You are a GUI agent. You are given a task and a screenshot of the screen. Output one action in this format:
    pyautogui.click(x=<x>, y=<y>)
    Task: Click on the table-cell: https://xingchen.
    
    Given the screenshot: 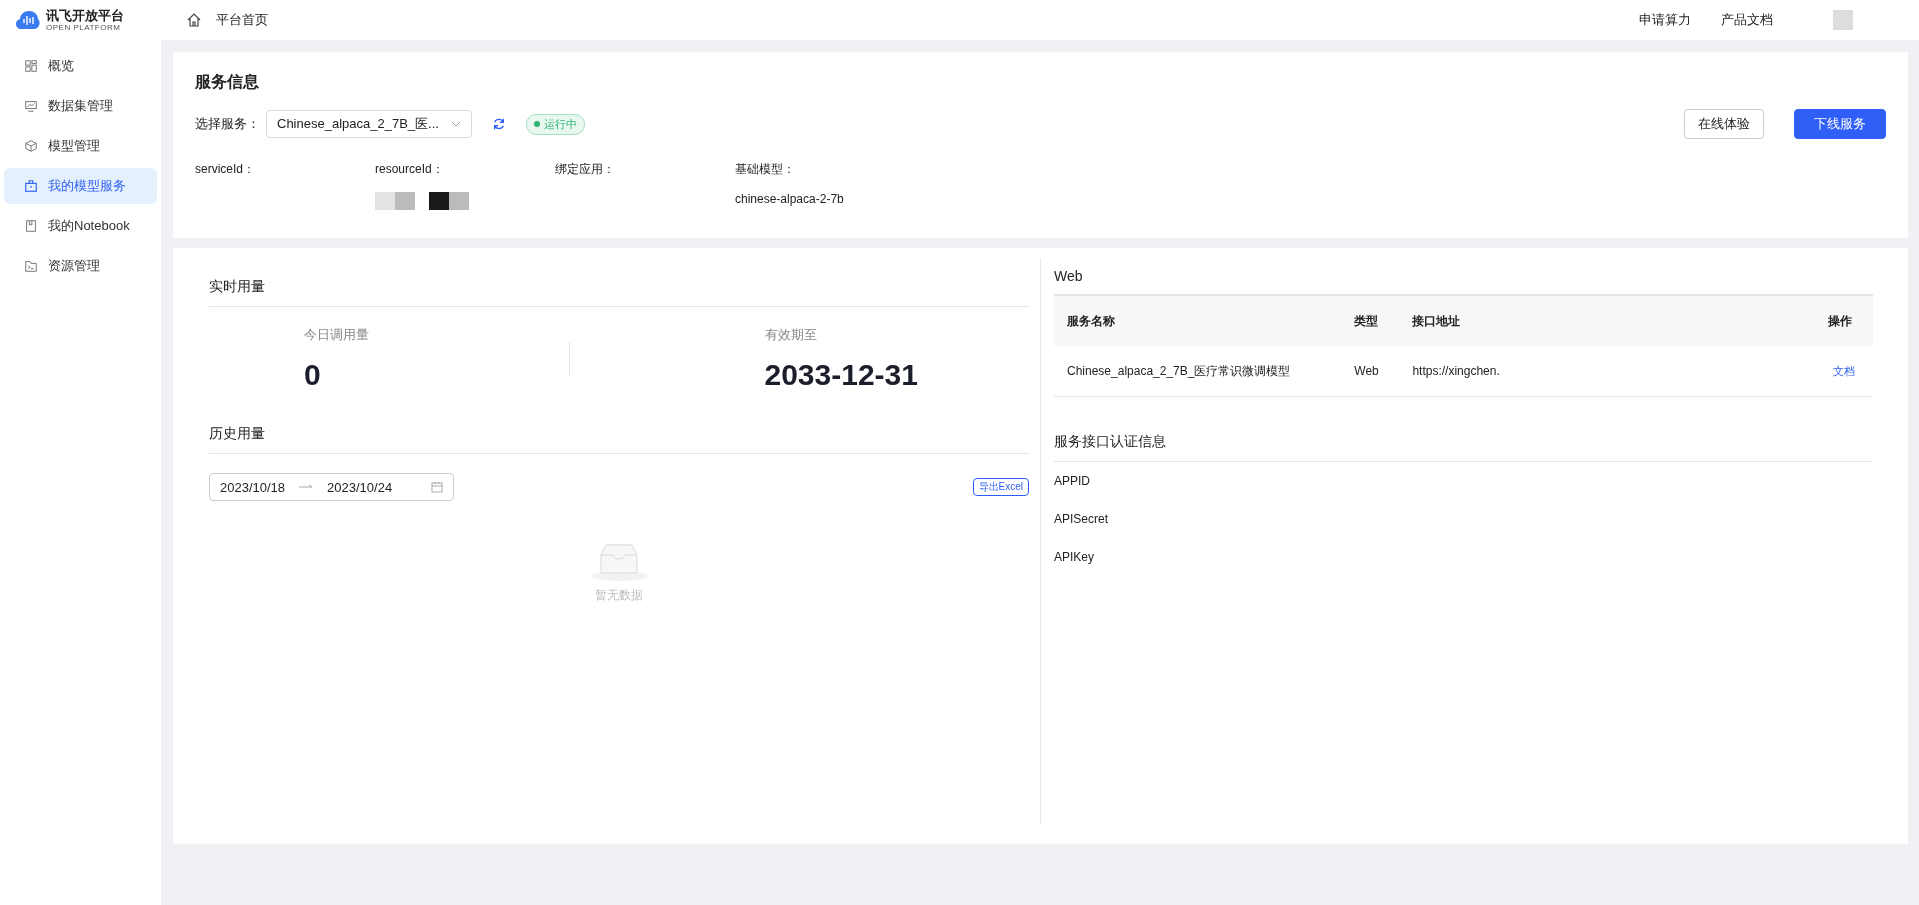 What is the action you would take?
    pyautogui.click(x=1607, y=371)
    